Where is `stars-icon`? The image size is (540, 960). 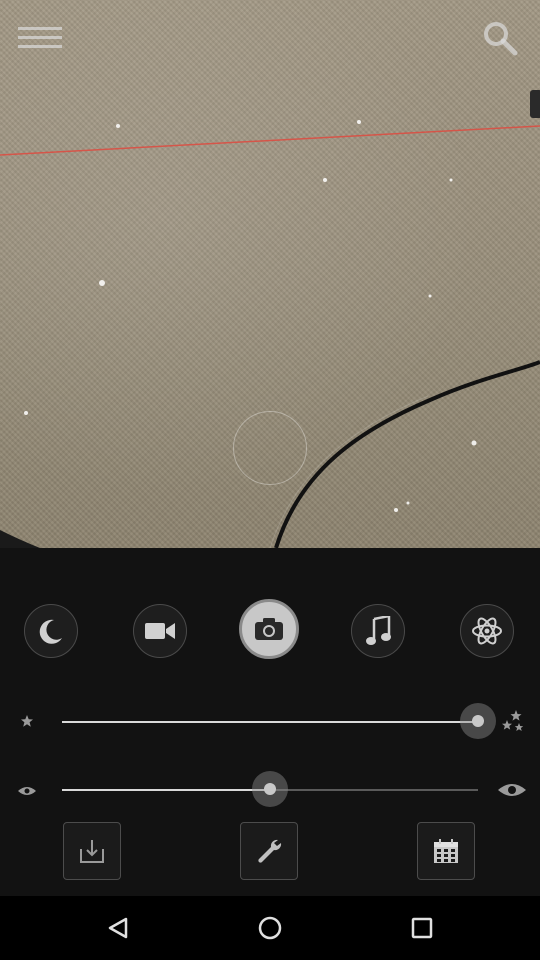 stars-icon is located at coordinates (513, 721).